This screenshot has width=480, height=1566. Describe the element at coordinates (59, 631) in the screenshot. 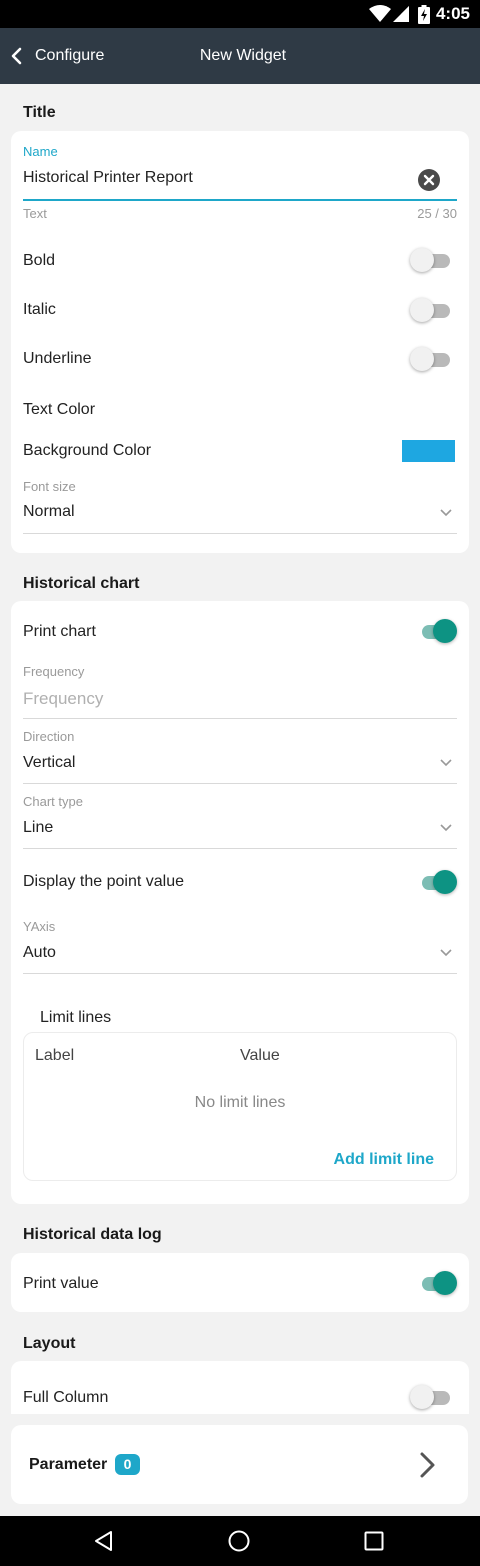

I see `print-chart-label: Print chart` at that location.